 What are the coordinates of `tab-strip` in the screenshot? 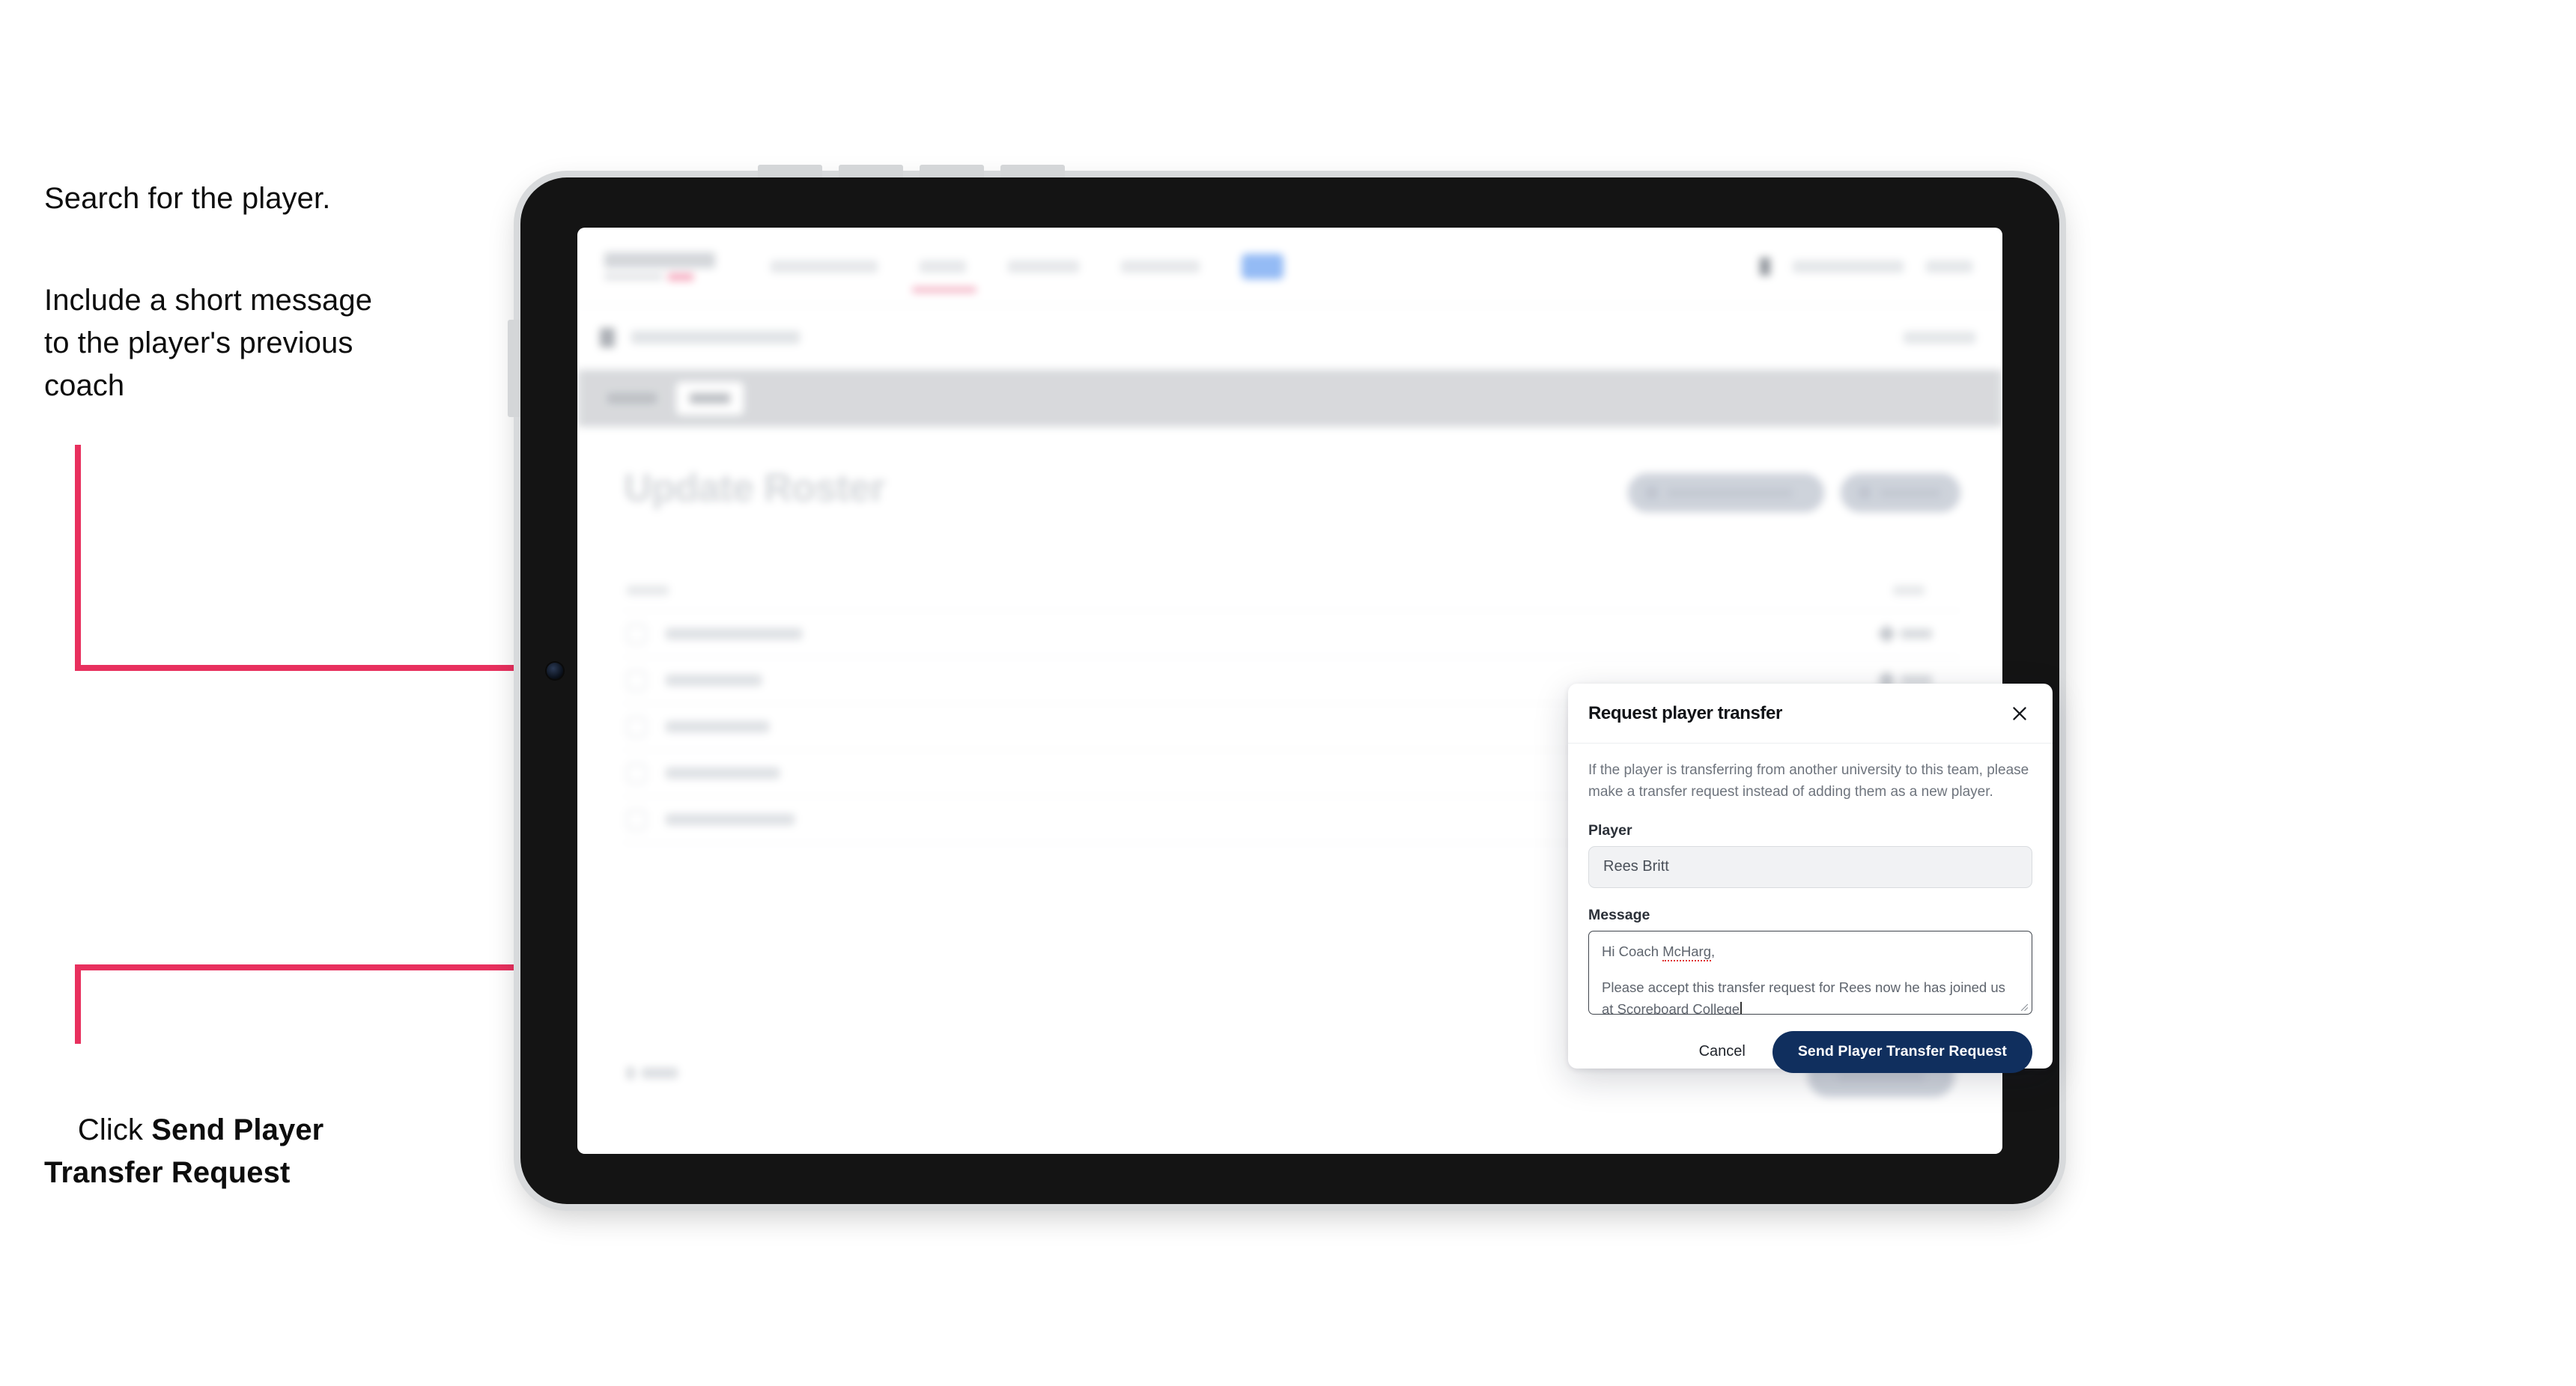 It's located at (1289, 399).